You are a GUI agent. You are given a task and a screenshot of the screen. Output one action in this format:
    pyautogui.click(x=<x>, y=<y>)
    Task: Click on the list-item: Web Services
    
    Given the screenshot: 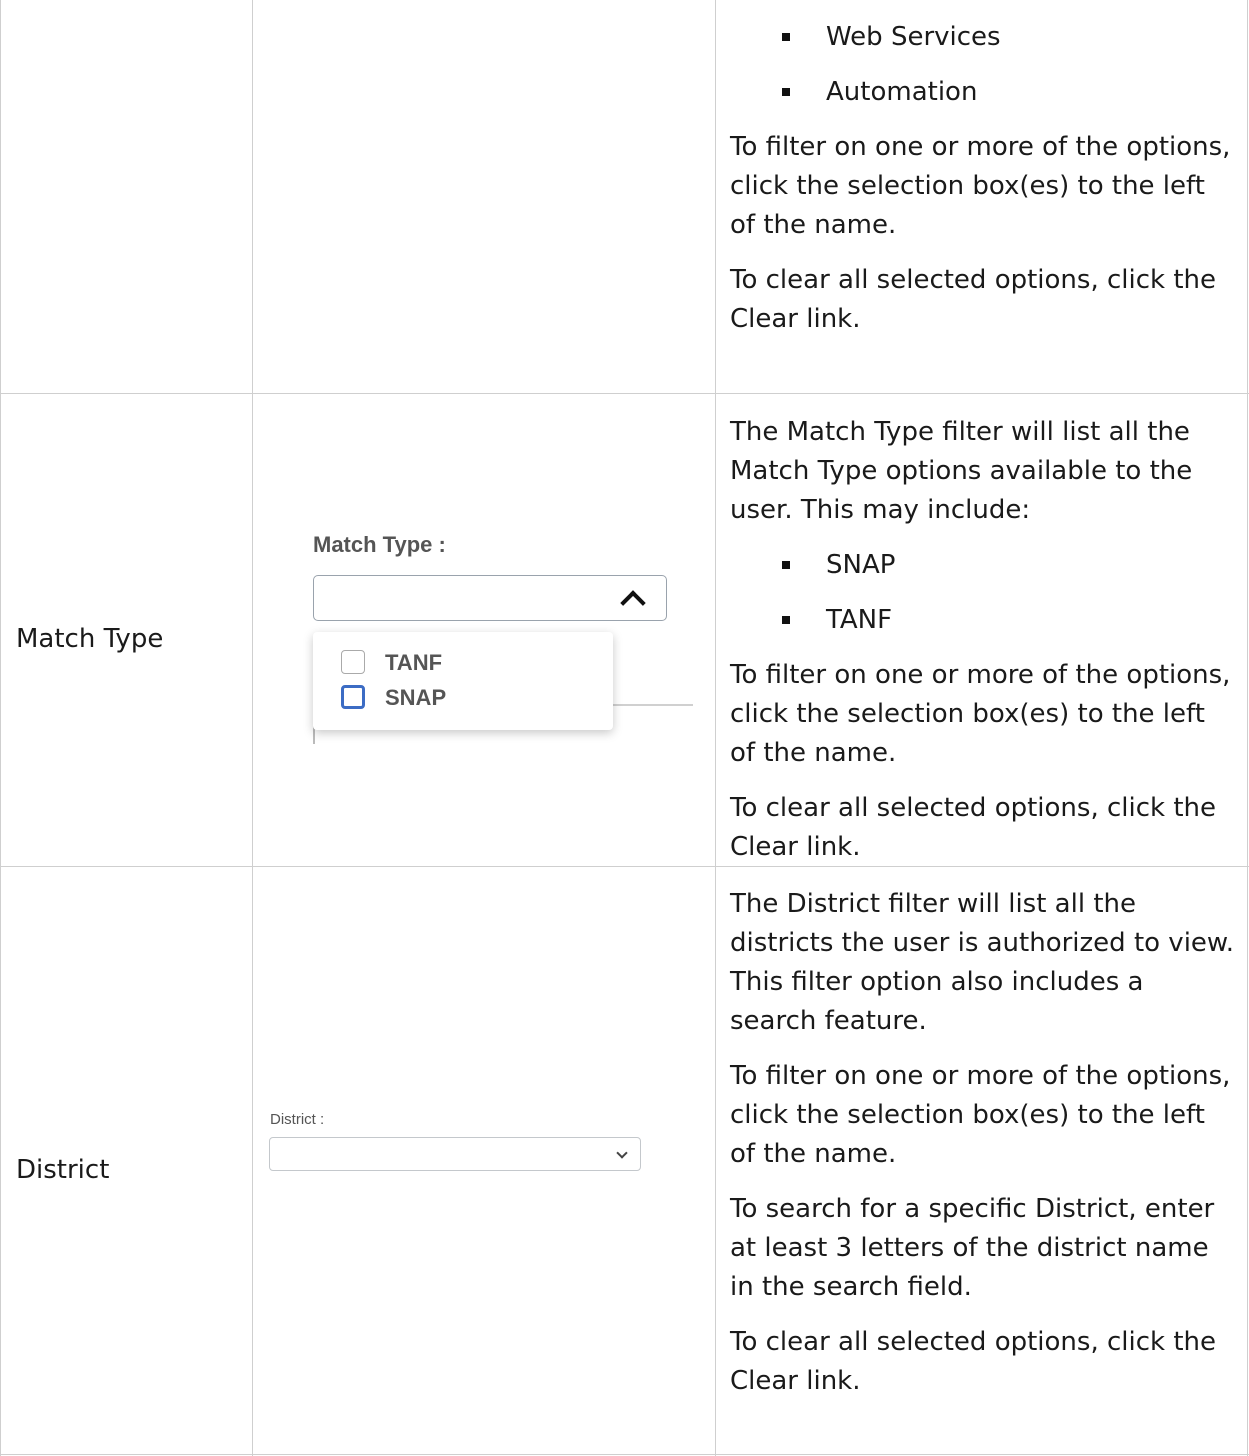 What is the action you would take?
    pyautogui.click(x=982, y=37)
    